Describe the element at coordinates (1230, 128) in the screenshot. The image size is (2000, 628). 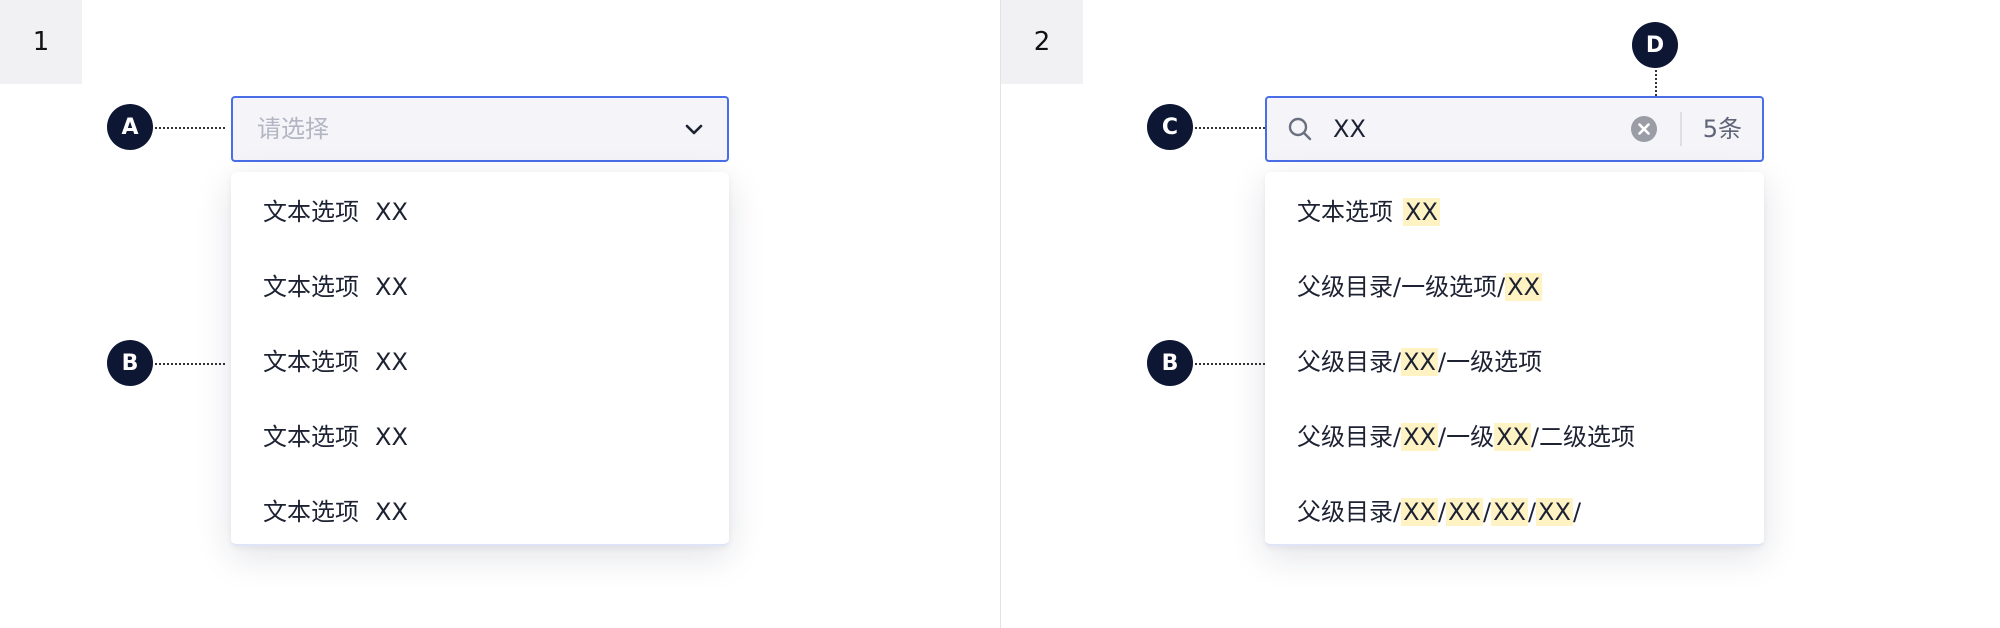
I see `callout-c-leader` at that location.